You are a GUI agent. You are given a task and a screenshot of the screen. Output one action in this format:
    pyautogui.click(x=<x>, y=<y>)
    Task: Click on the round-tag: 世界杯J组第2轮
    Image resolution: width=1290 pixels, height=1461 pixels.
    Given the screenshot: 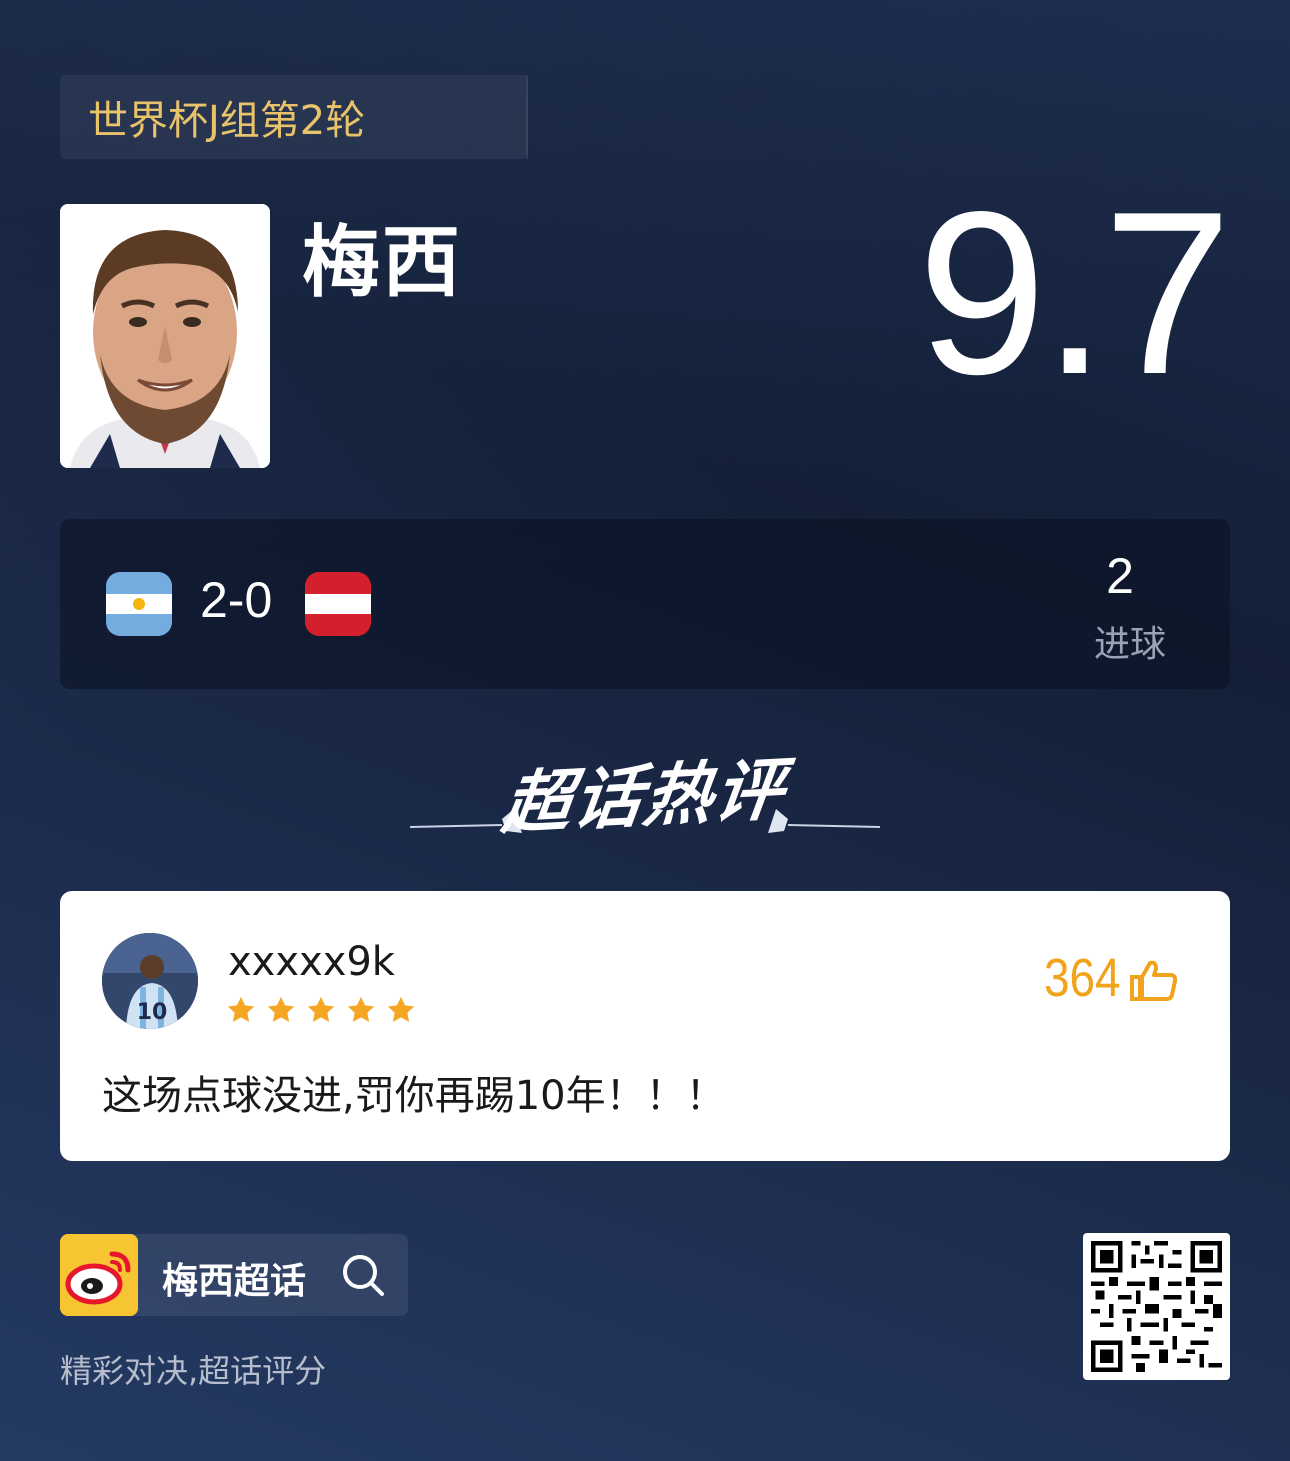 What is the action you would take?
    pyautogui.click(x=294, y=117)
    